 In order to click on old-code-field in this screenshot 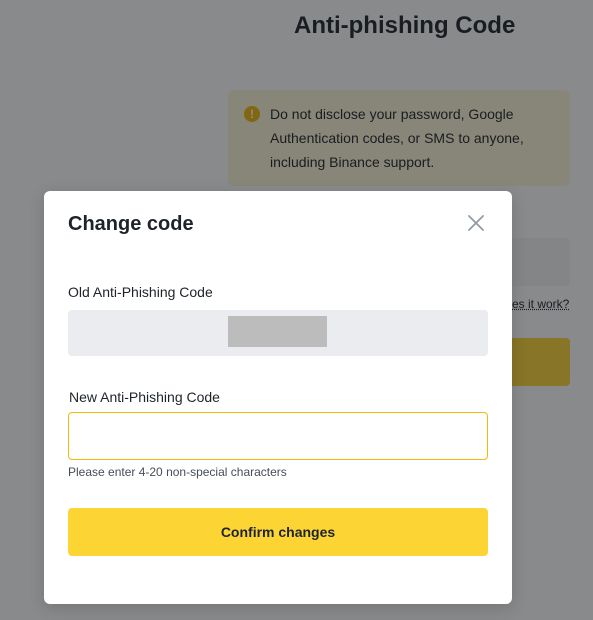, I will do `click(278, 333)`.